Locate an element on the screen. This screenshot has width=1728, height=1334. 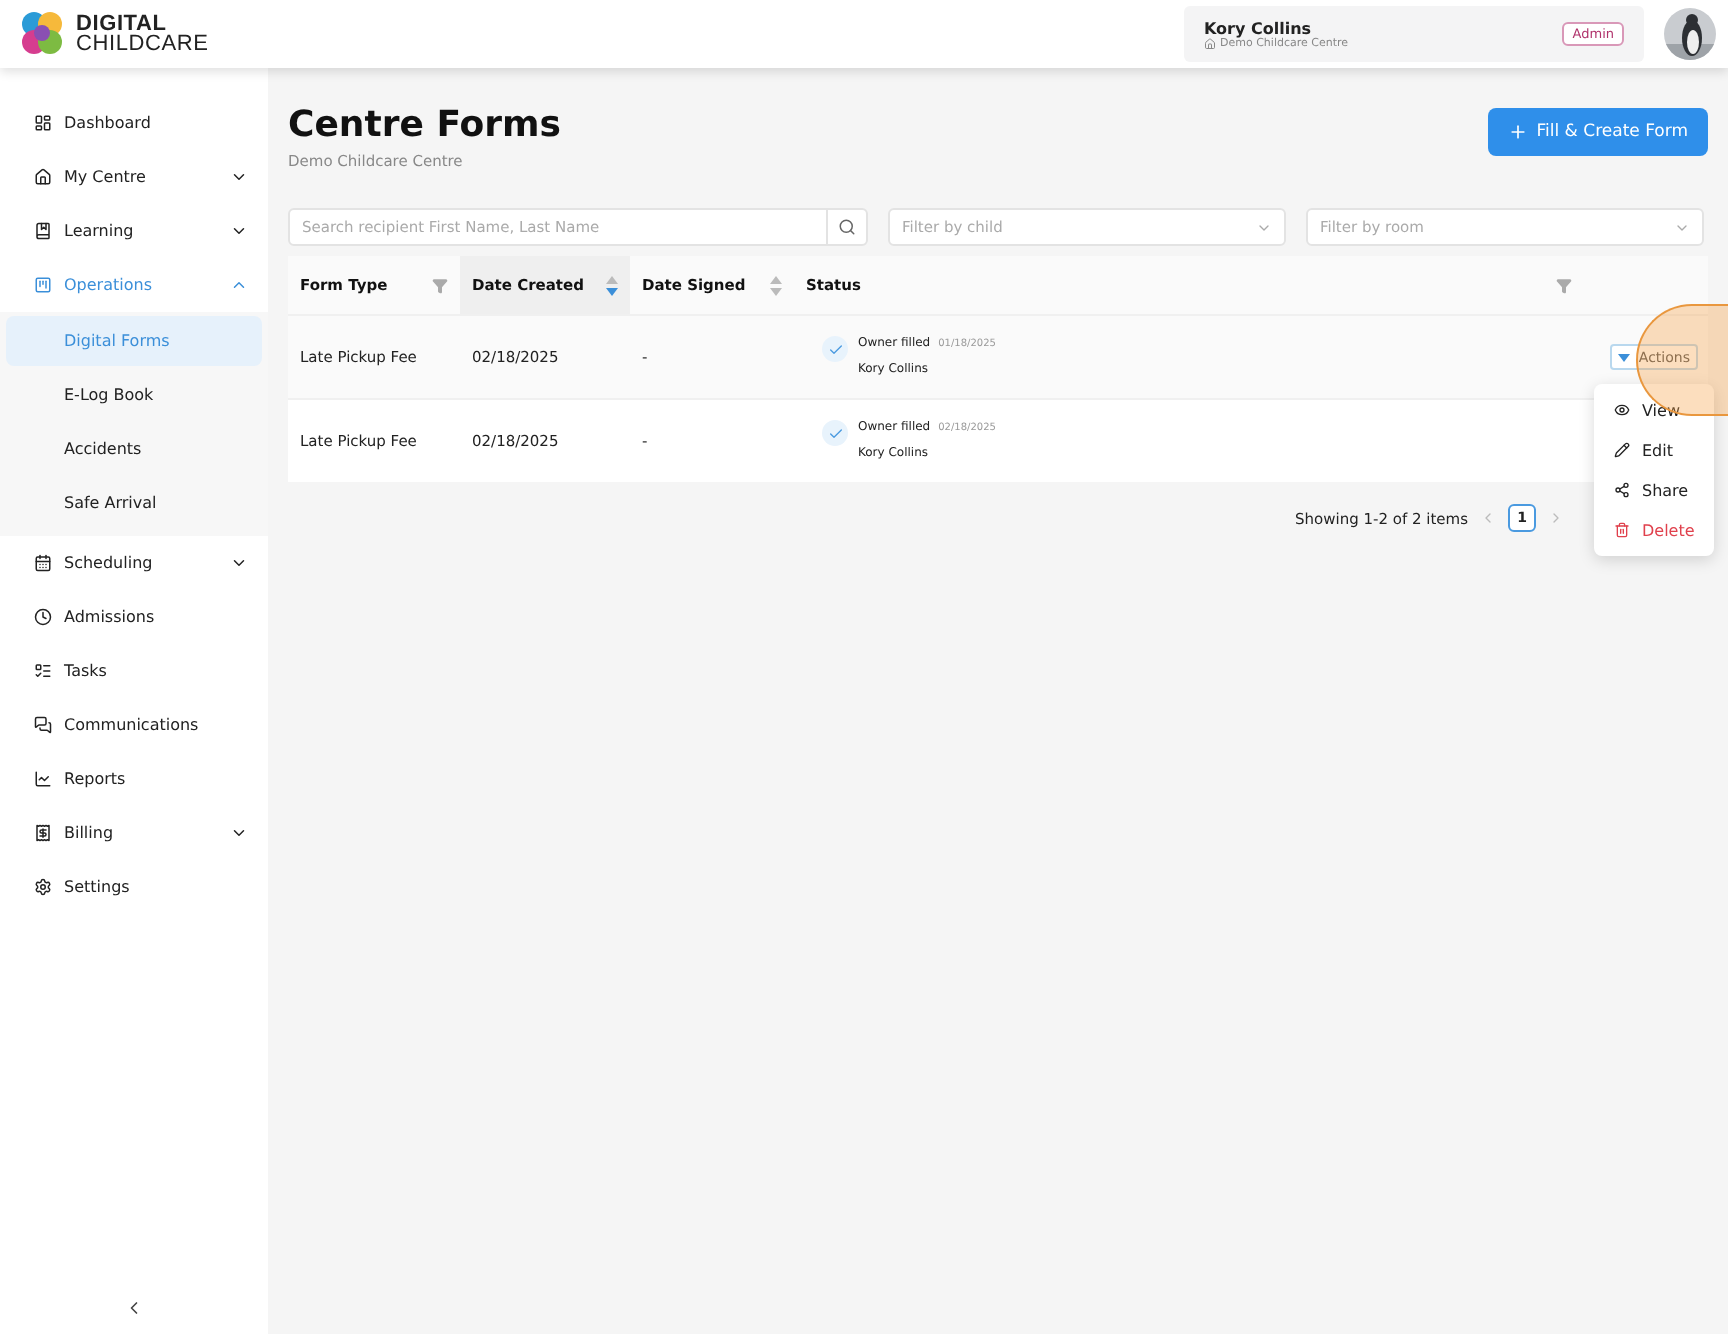
page-title: Centre Forms is located at coordinates (424, 125).